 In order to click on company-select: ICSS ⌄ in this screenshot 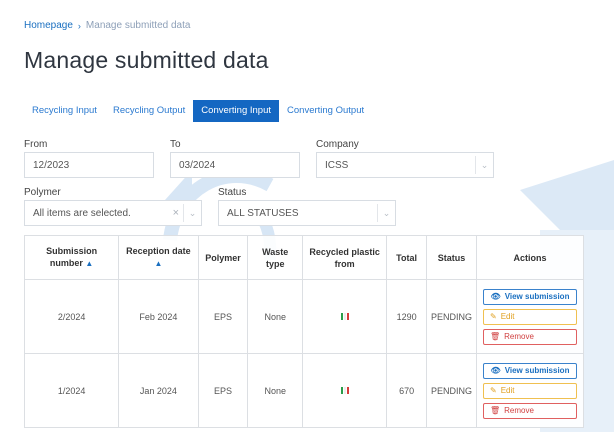, I will do `click(405, 165)`.